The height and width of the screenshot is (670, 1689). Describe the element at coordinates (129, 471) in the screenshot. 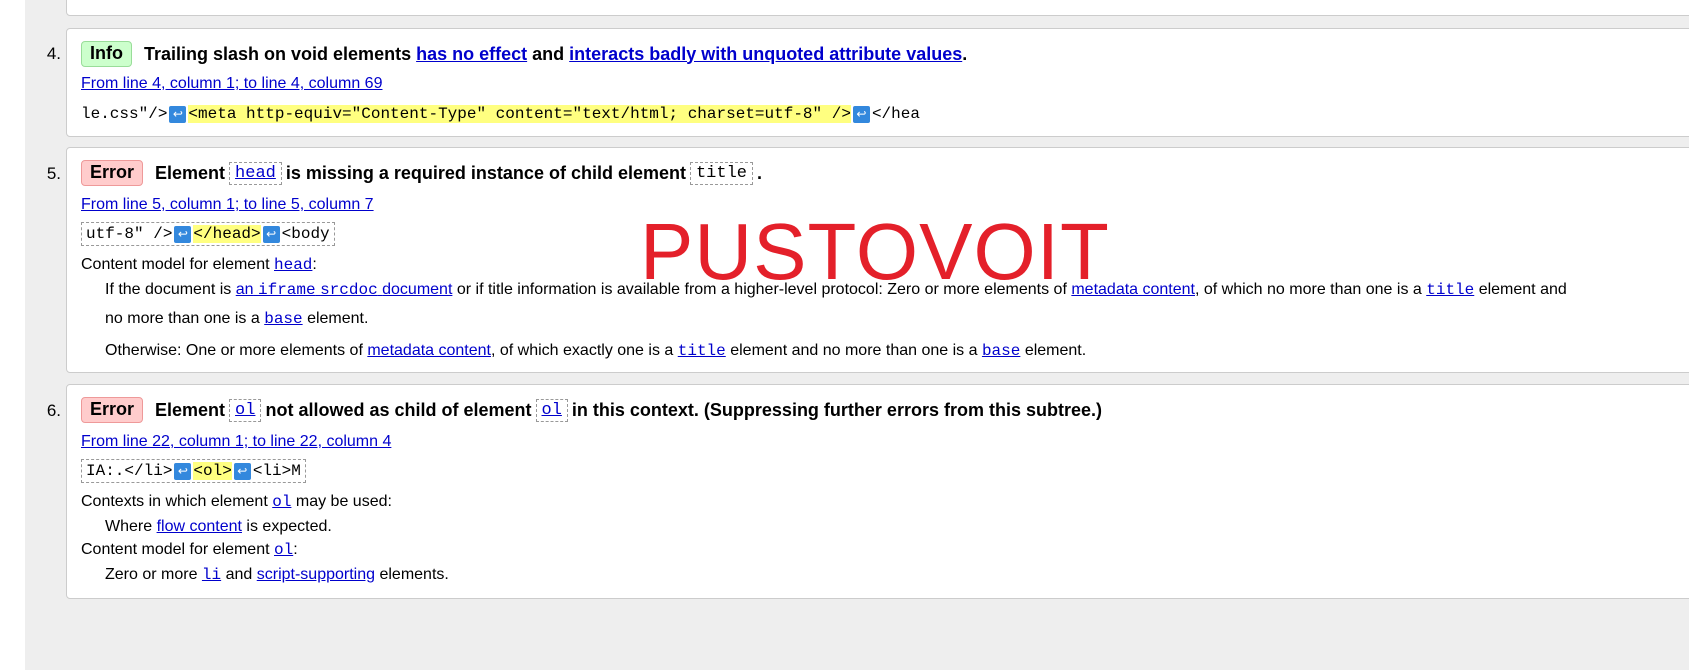

I see `extract-before: IA:.</li>` at that location.